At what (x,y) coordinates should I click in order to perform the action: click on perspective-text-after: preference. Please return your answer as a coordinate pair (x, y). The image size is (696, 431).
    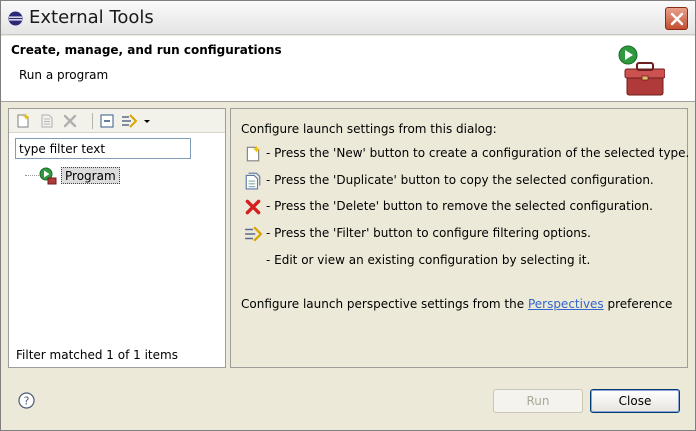
    Looking at the image, I should click on (638, 304).